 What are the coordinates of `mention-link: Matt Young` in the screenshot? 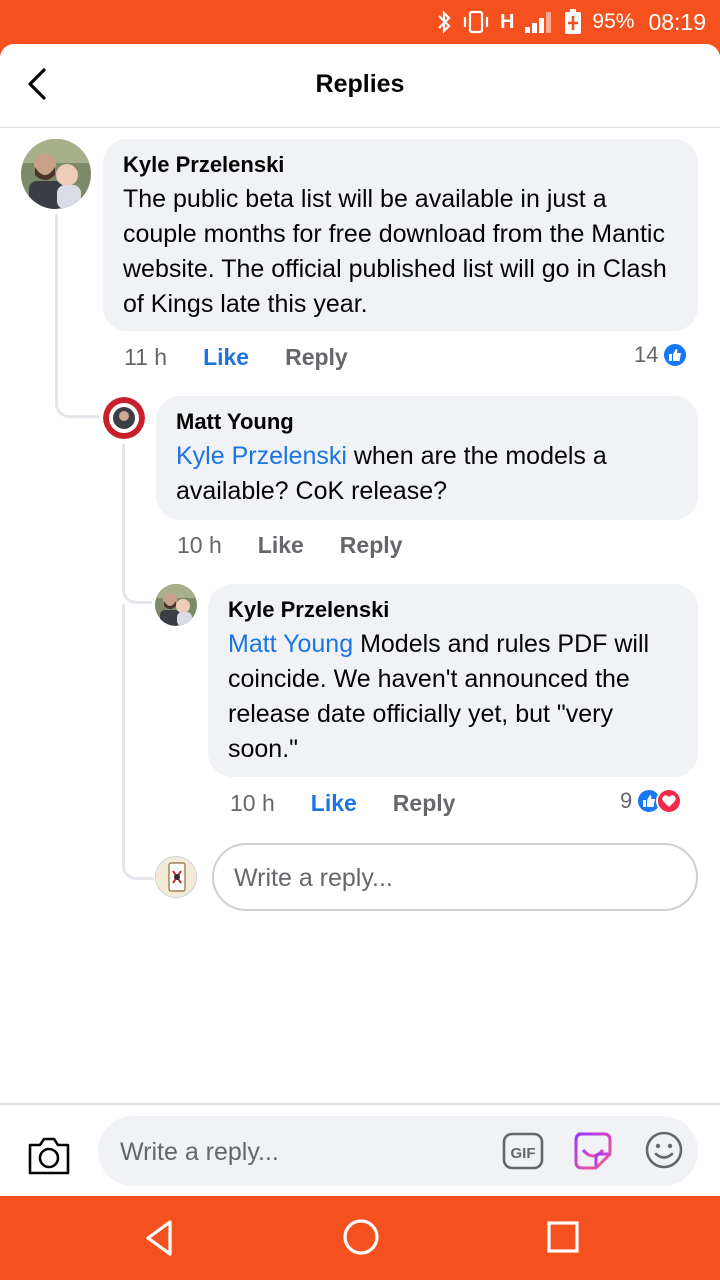 It's located at (290, 644).